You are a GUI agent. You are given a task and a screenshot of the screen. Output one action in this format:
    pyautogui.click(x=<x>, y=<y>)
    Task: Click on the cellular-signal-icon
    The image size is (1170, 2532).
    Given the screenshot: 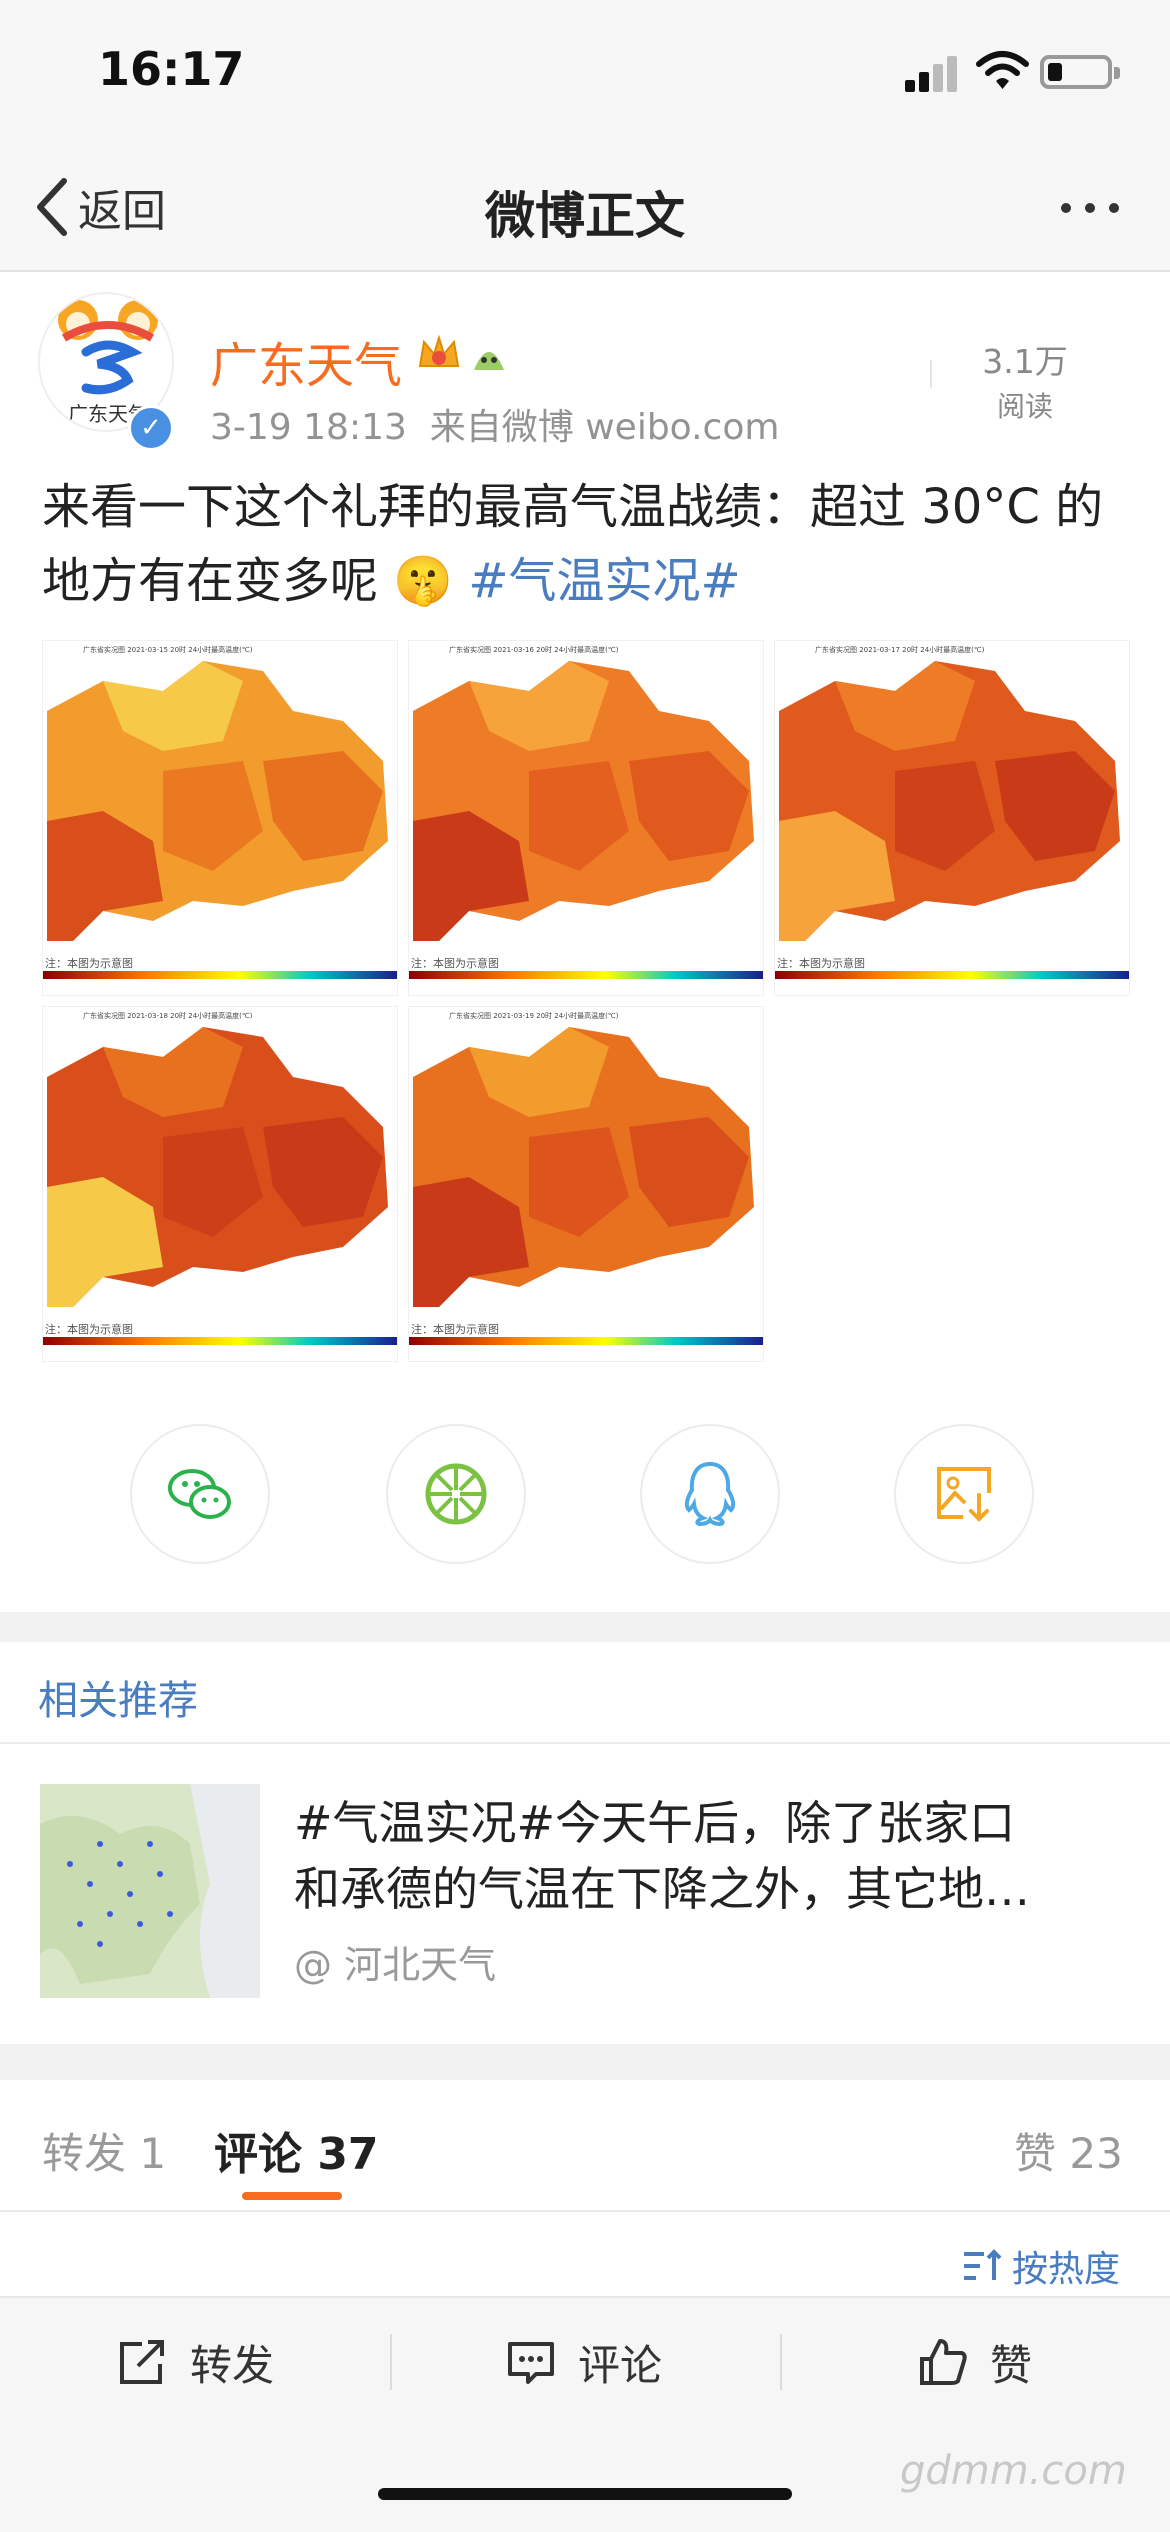 What is the action you would take?
    pyautogui.click(x=935, y=72)
    